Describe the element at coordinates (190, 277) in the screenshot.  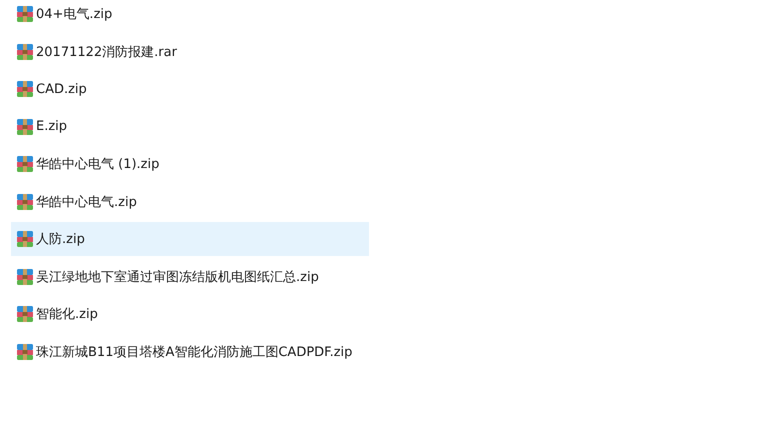
I see `file-item: 吴江绿地地下室通过审图冻结版机电图纸汇总.zip` at that location.